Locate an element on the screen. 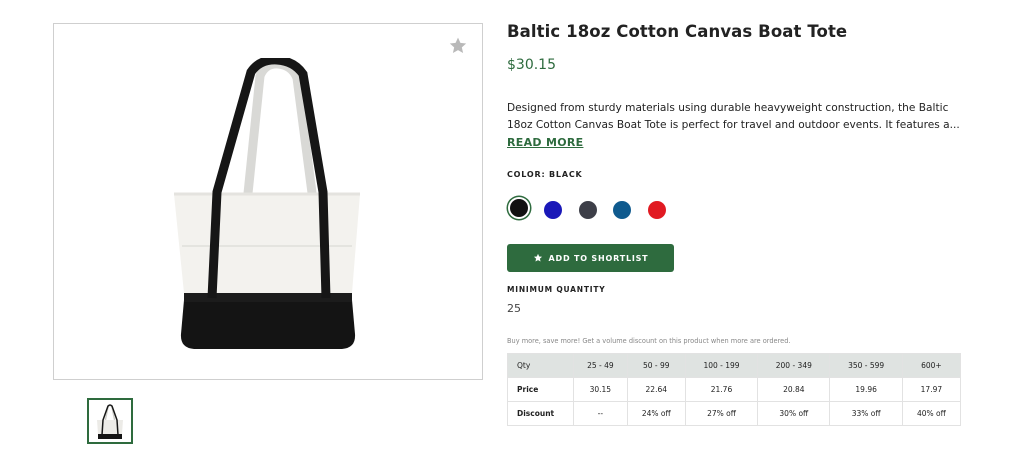 This screenshot has height=461, width=1024. swatch-navy-blue is located at coordinates (622, 210).